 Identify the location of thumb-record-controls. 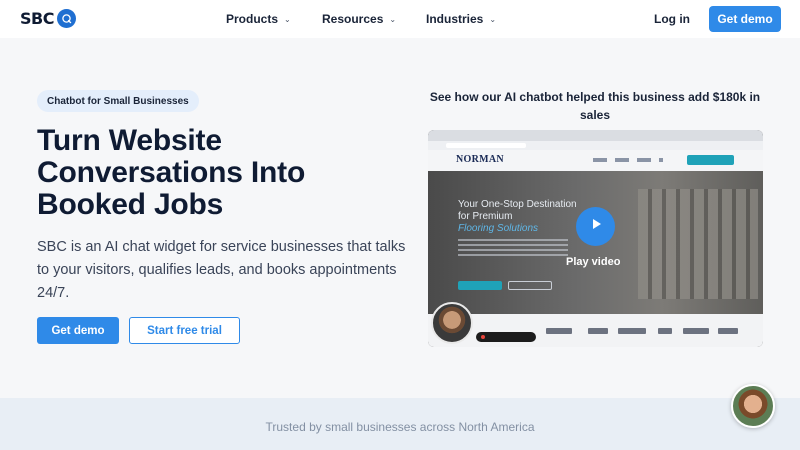
(506, 337).